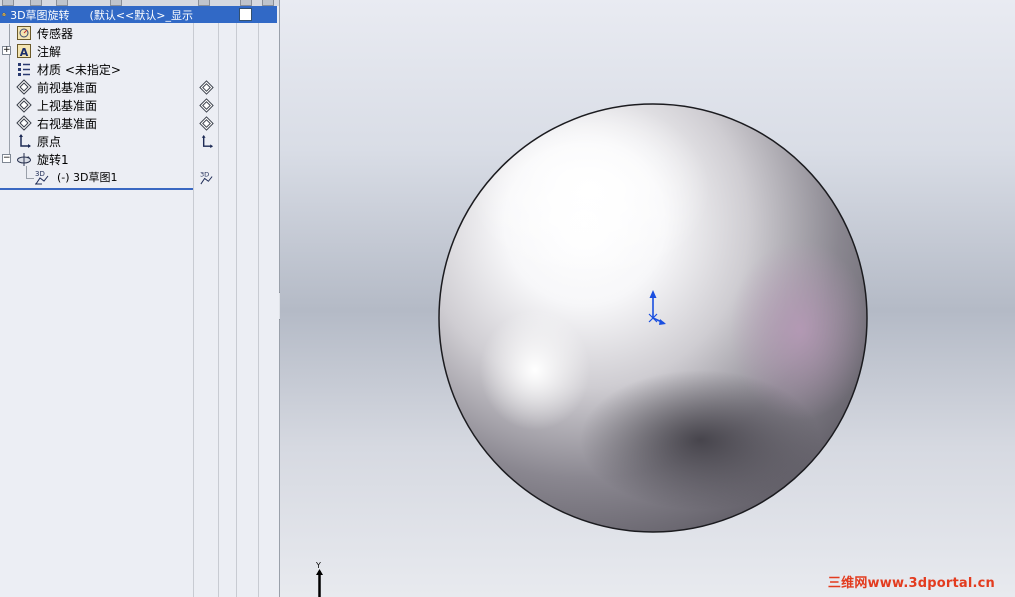 The image size is (1015, 597). Describe the element at coordinates (207, 141) in the screenshot. I see `origin-status-icon` at that location.